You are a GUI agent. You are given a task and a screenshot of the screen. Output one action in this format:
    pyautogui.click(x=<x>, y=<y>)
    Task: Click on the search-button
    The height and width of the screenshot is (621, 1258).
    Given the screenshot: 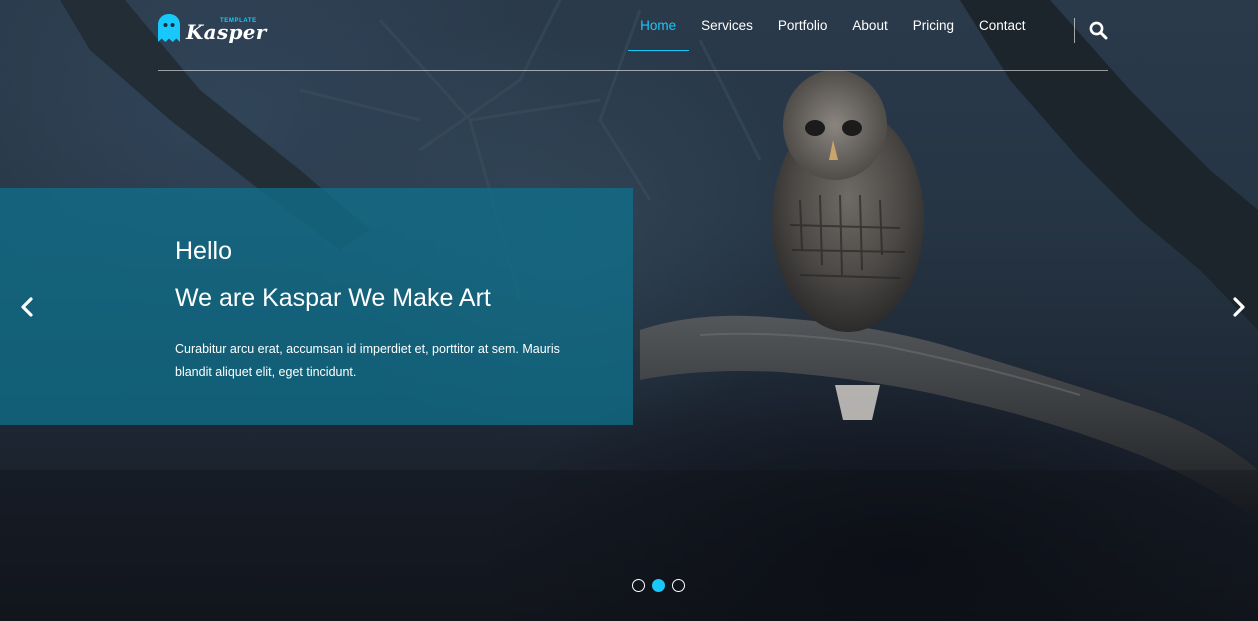 What is the action you would take?
    pyautogui.click(x=1098, y=30)
    